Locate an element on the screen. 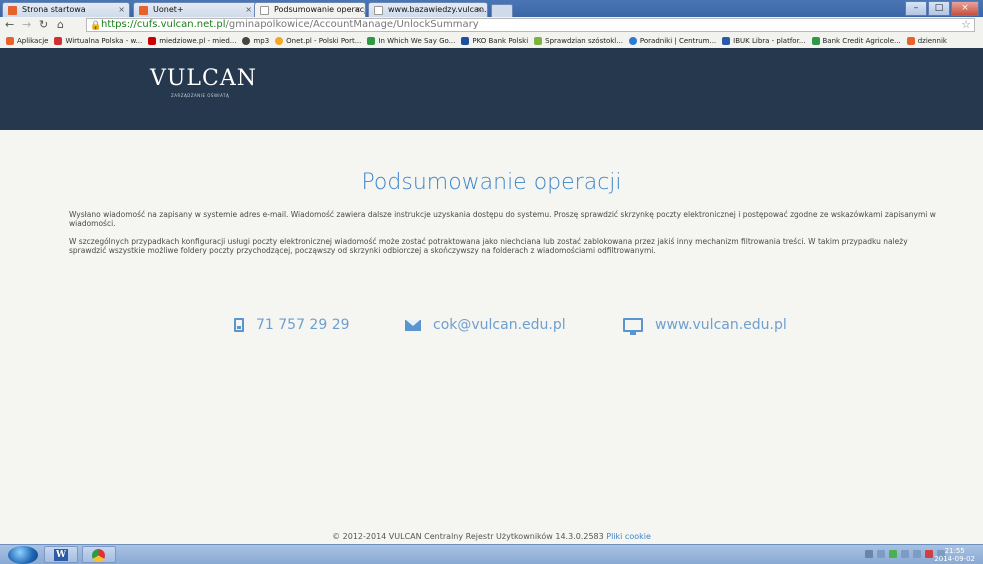 The height and width of the screenshot is (564, 983). contact-phone: 71 757 29 29 is located at coordinates (292, 325).